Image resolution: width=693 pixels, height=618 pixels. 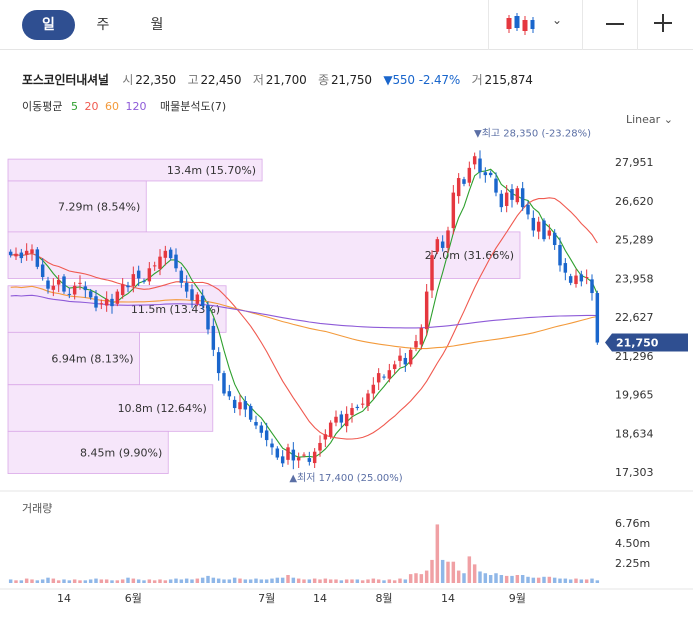 What do you see at coordinates (121, 452) in the screenshot?
I see `volume-profile-label: 8.45m (9.90%)` at bounding box center [121, 452].